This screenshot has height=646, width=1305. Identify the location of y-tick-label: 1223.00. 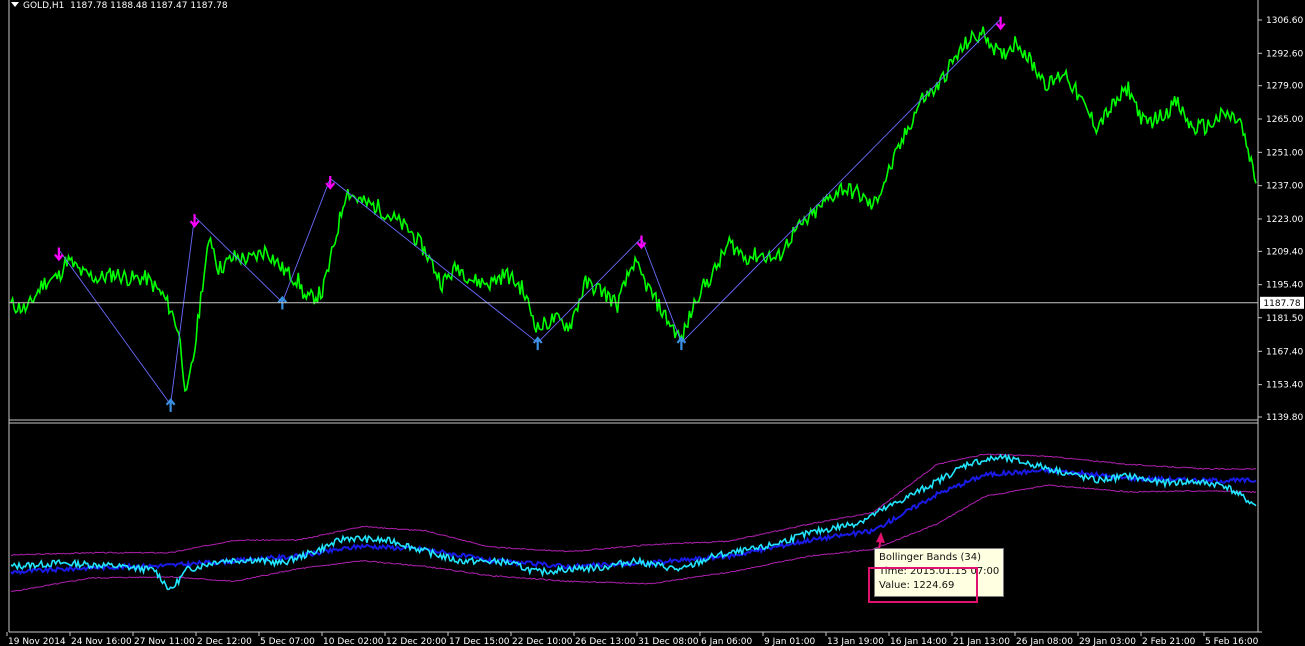
(1284, 220).